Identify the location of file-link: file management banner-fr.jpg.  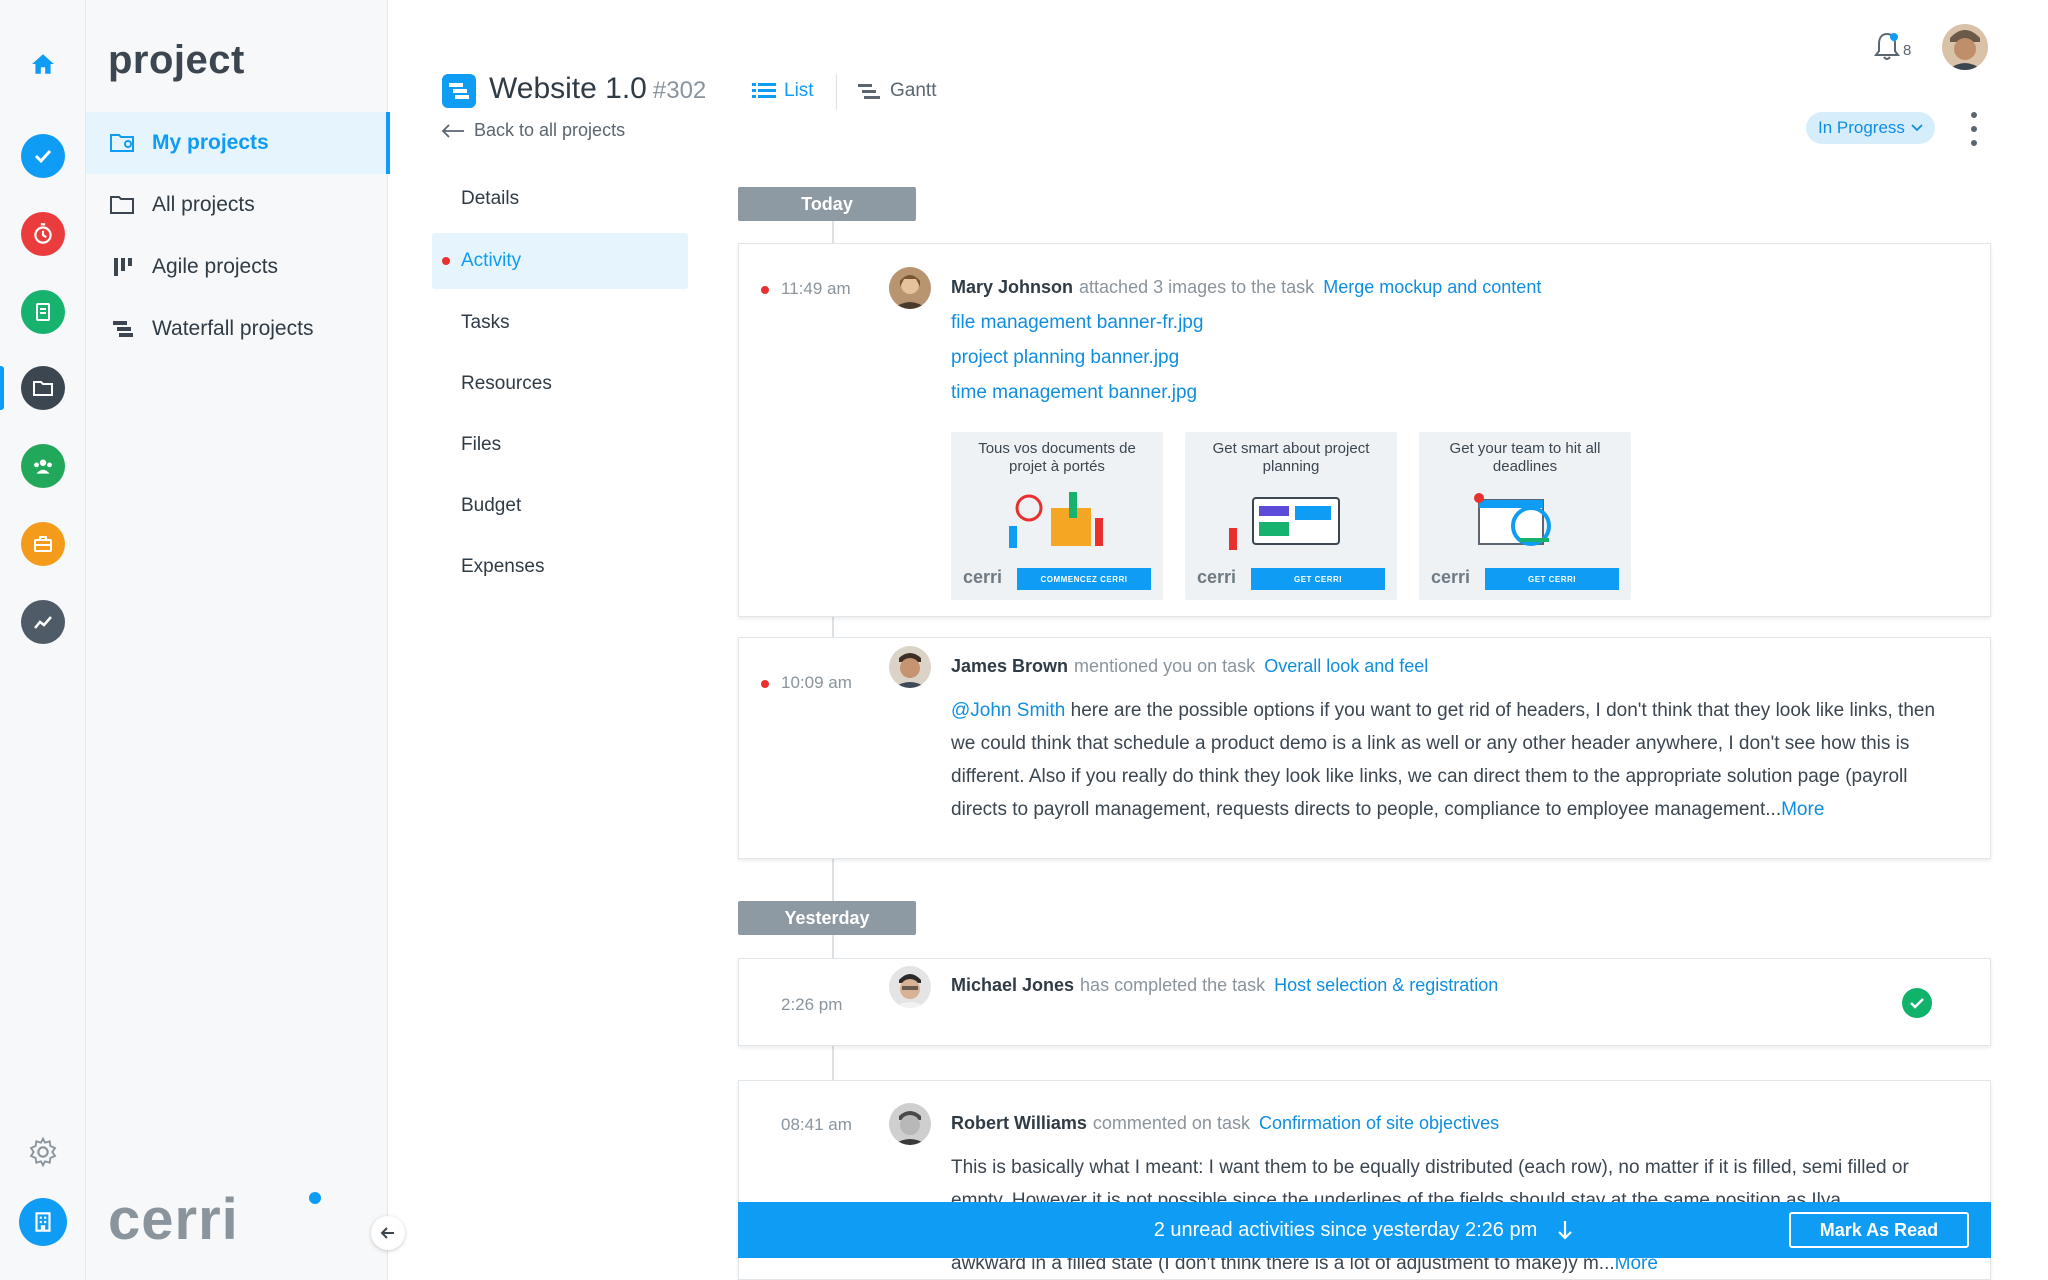
(1077, 323).